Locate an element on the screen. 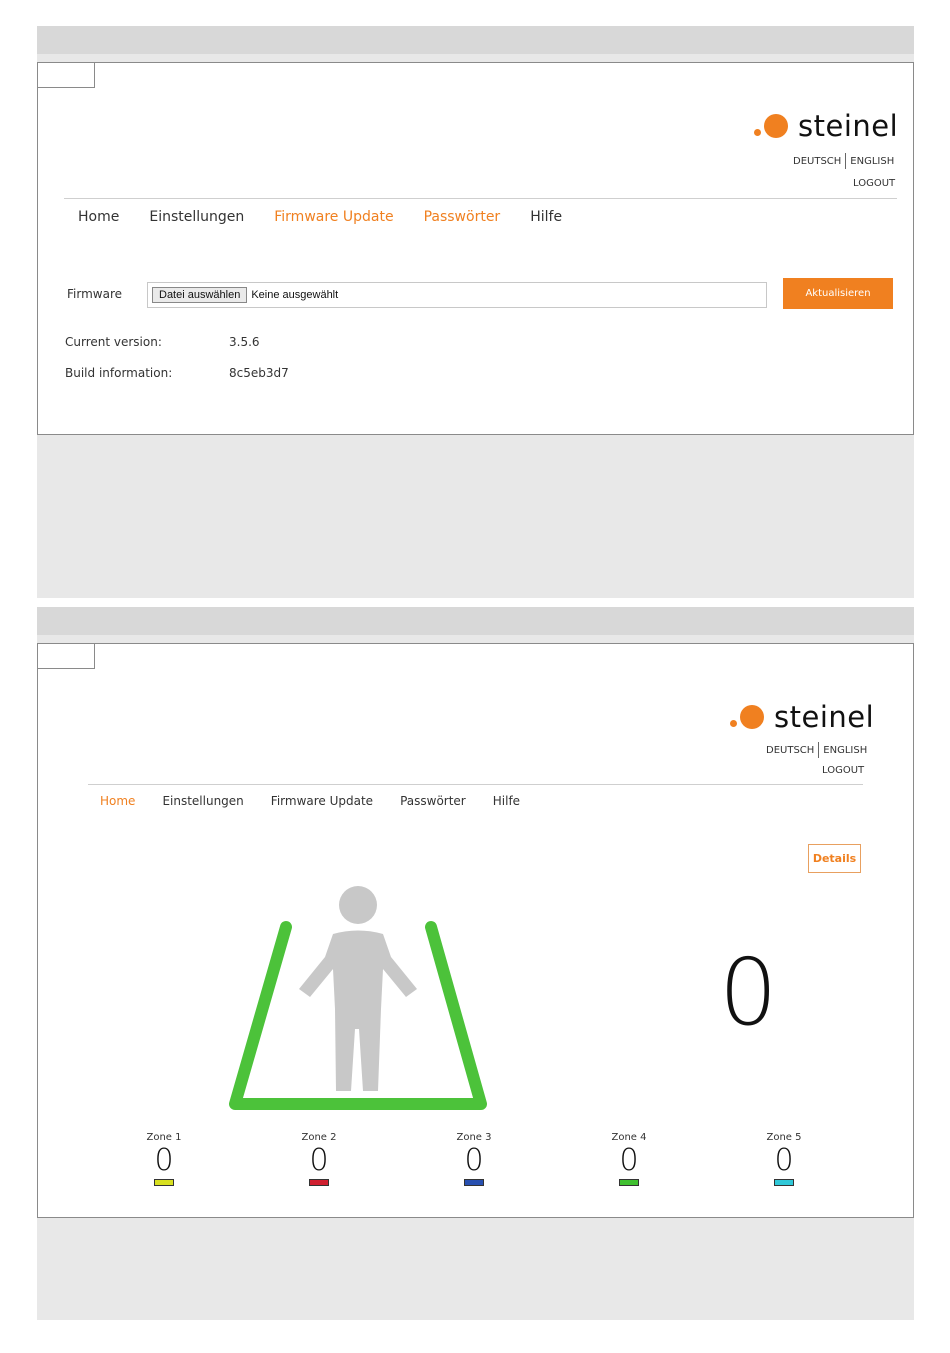  screen1-logo: steinel is located at coordinates (826, 126).